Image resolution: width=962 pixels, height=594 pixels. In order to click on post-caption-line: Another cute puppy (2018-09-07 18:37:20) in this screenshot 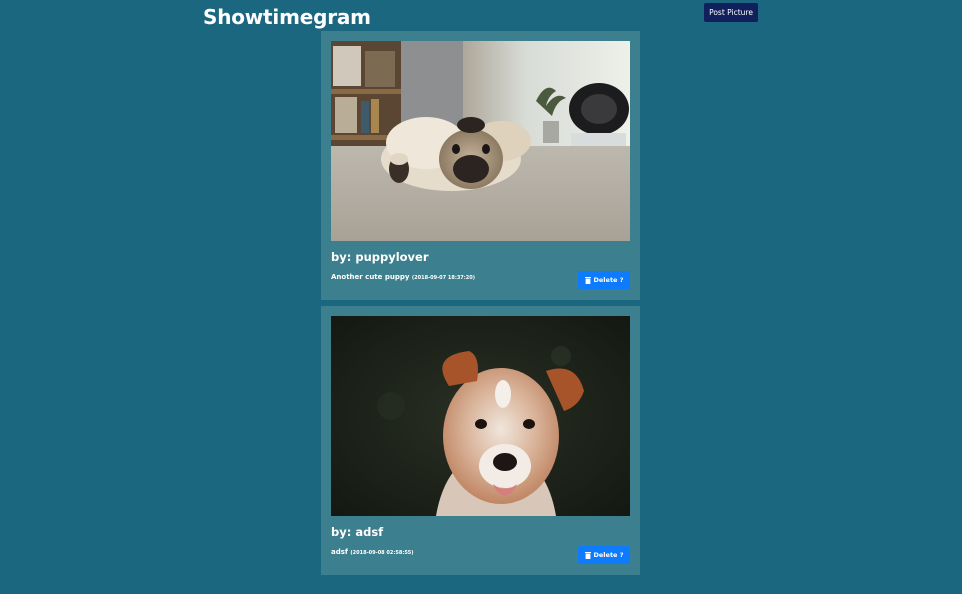, I will do `click(403, 277)`.